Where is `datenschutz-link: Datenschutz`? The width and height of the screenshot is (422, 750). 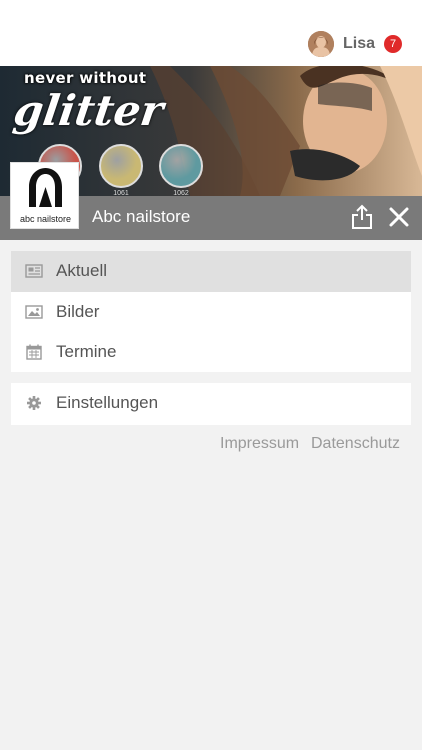 datenschutz-link: Datenschutz is located at coordinates (355, 444).